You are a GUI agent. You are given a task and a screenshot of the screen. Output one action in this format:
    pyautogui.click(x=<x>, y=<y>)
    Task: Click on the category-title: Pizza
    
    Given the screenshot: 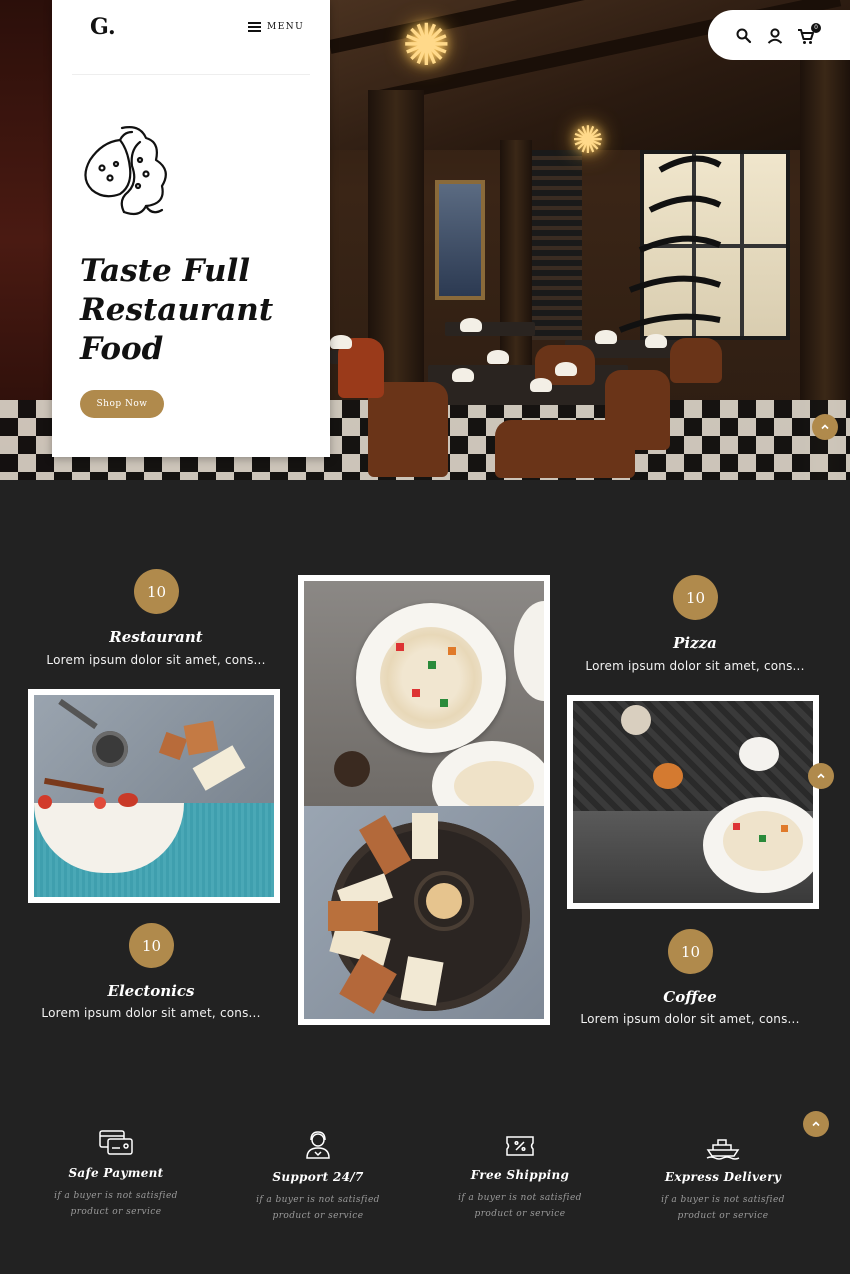 What is the action you would take?
    pyautogui.click(x=695, y=643)
    